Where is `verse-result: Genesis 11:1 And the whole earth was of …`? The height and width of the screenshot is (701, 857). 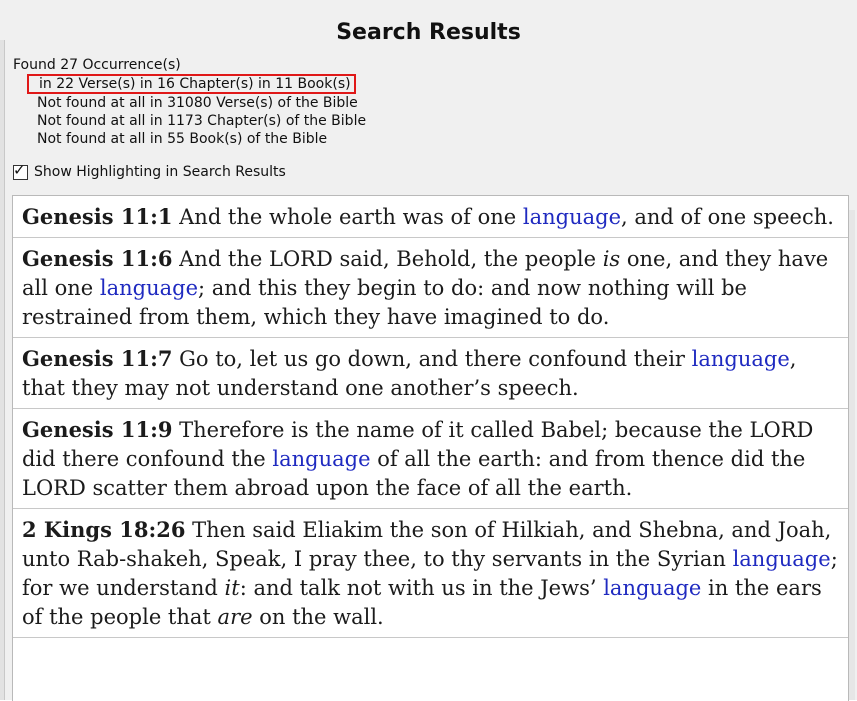
verse-result: Genesis 11:1 And the whole earth was of … is located at coordinates (430, 217).